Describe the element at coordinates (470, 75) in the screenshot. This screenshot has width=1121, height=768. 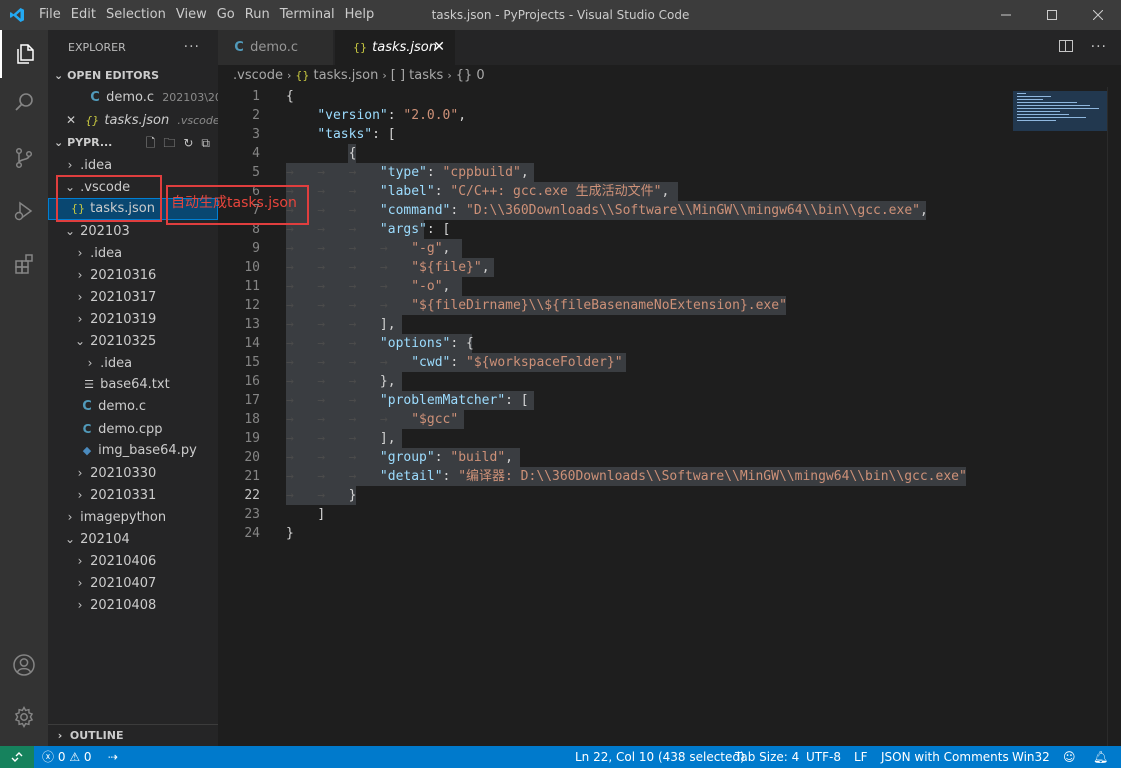
I see `breadcrumb-item: {} 0` at that location.